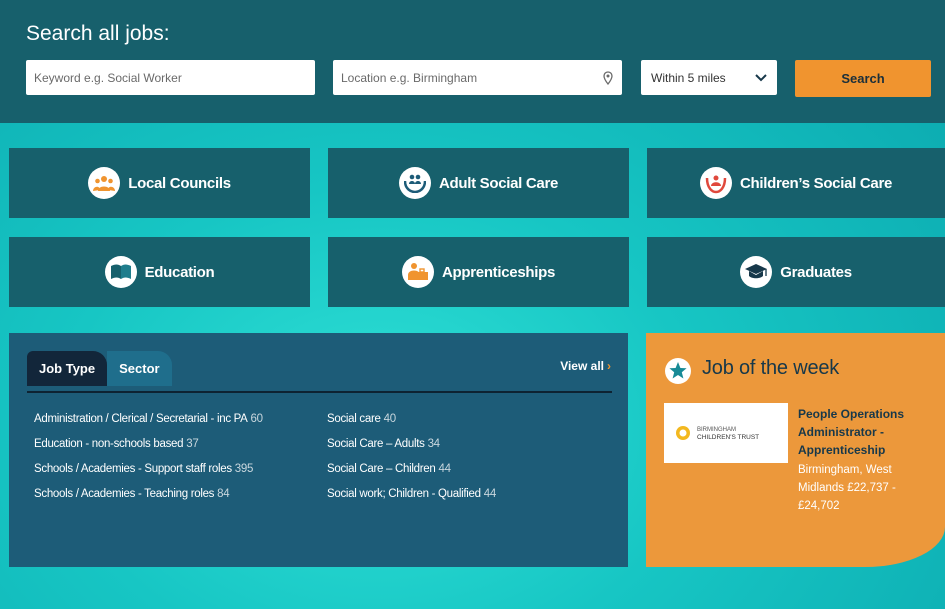 The width and height of the screenshot is (945, 609). I want to click on tile-apprenticeships: Apprenticeships, so click(478, 272).